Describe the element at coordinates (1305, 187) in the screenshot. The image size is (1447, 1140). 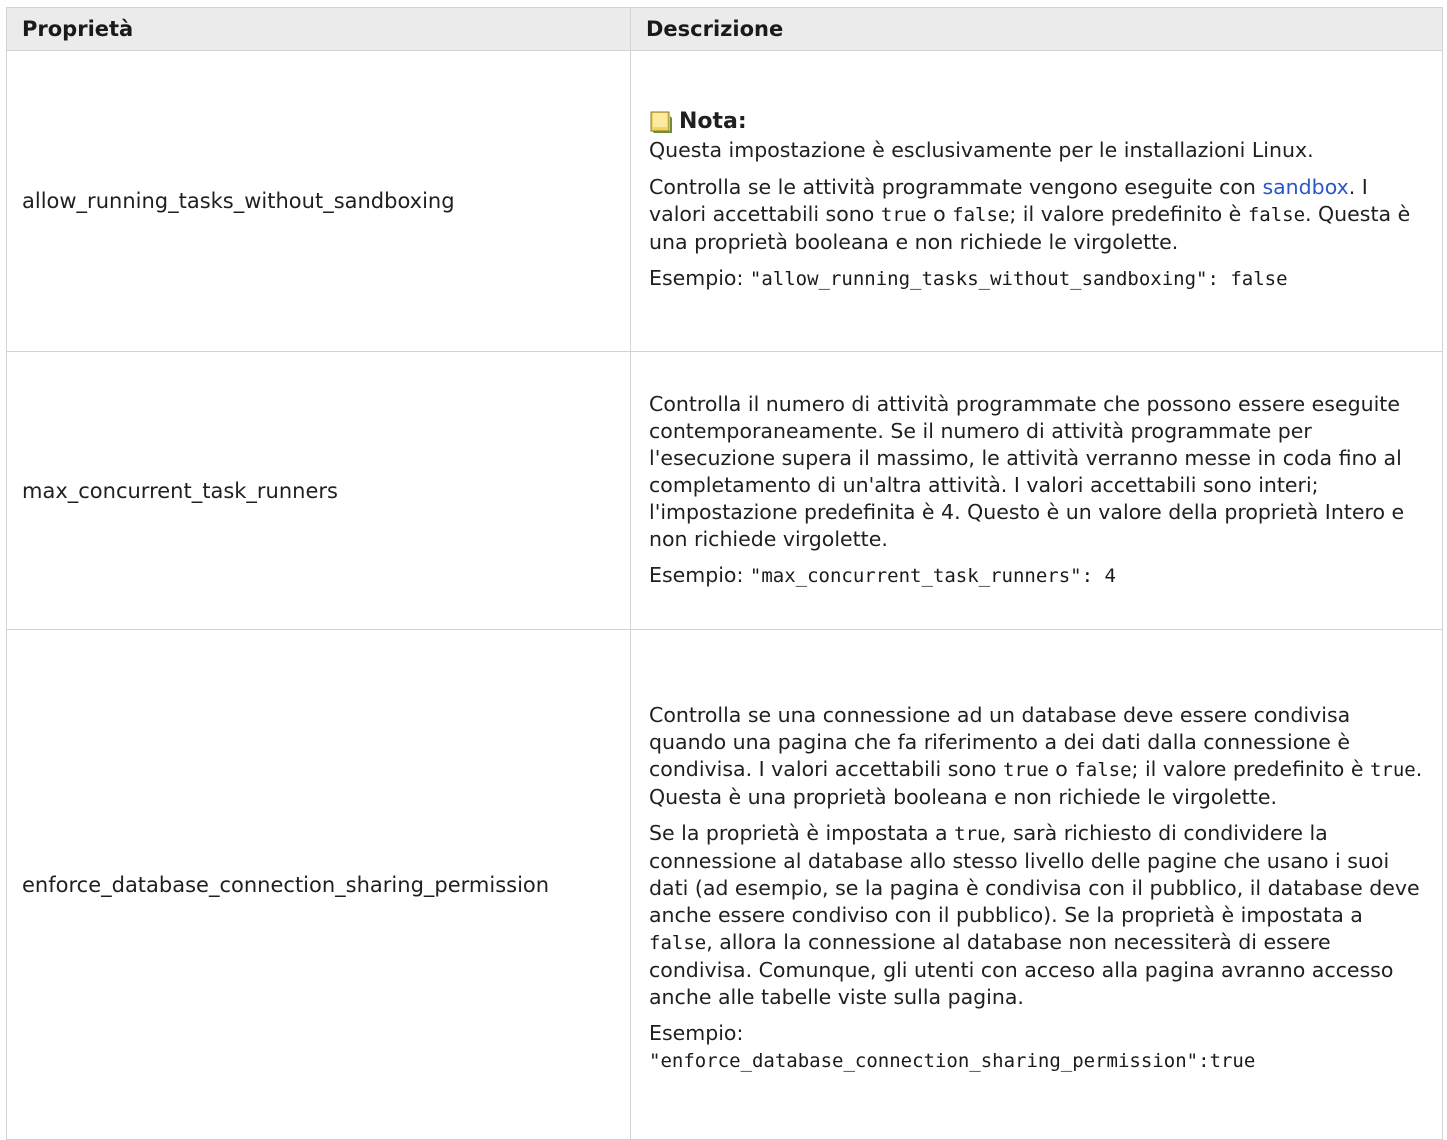
I see `sandbox-link: sandbox` at that location.